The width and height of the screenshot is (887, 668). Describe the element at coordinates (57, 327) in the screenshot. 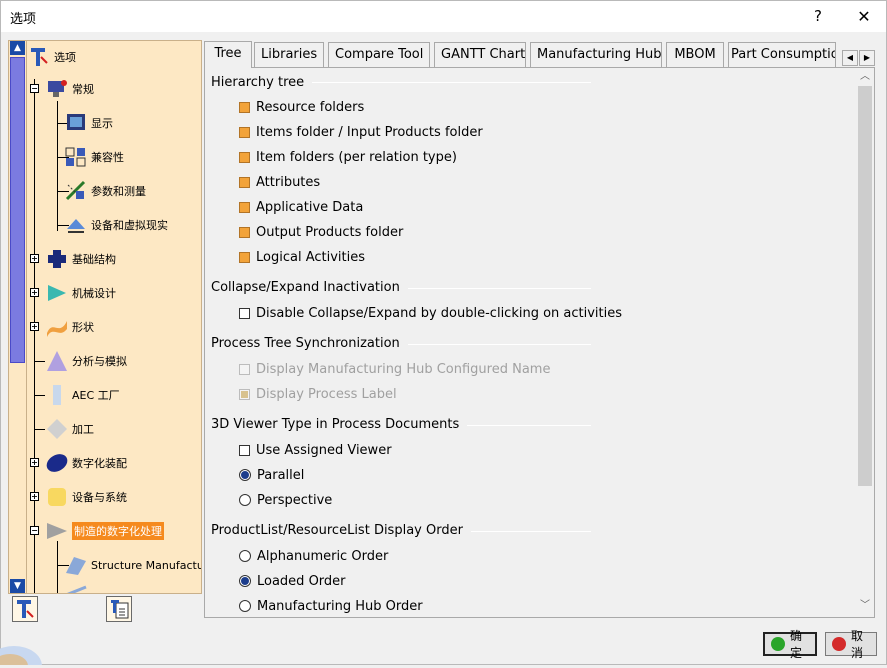

I see `shape-icon` at that location.